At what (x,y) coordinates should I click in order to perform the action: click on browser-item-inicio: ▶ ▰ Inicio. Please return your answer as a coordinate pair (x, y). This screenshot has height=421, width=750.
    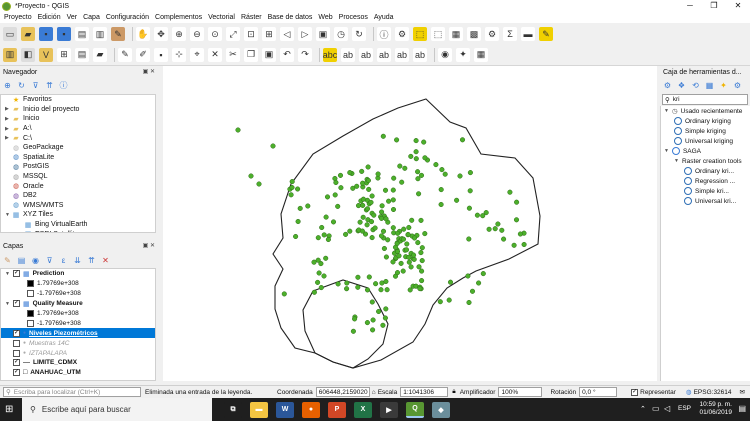
    Looking at the image, I should click on (78, 119).